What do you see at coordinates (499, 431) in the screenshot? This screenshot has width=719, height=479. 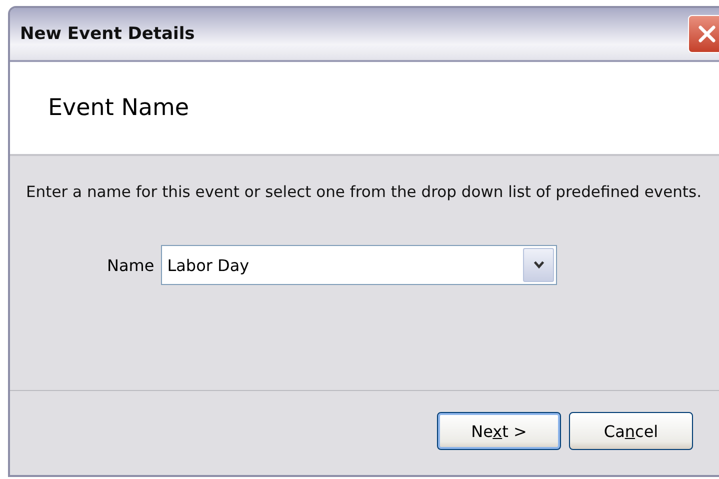 I see `next-button: Next >` at bounding box center [499, 431].